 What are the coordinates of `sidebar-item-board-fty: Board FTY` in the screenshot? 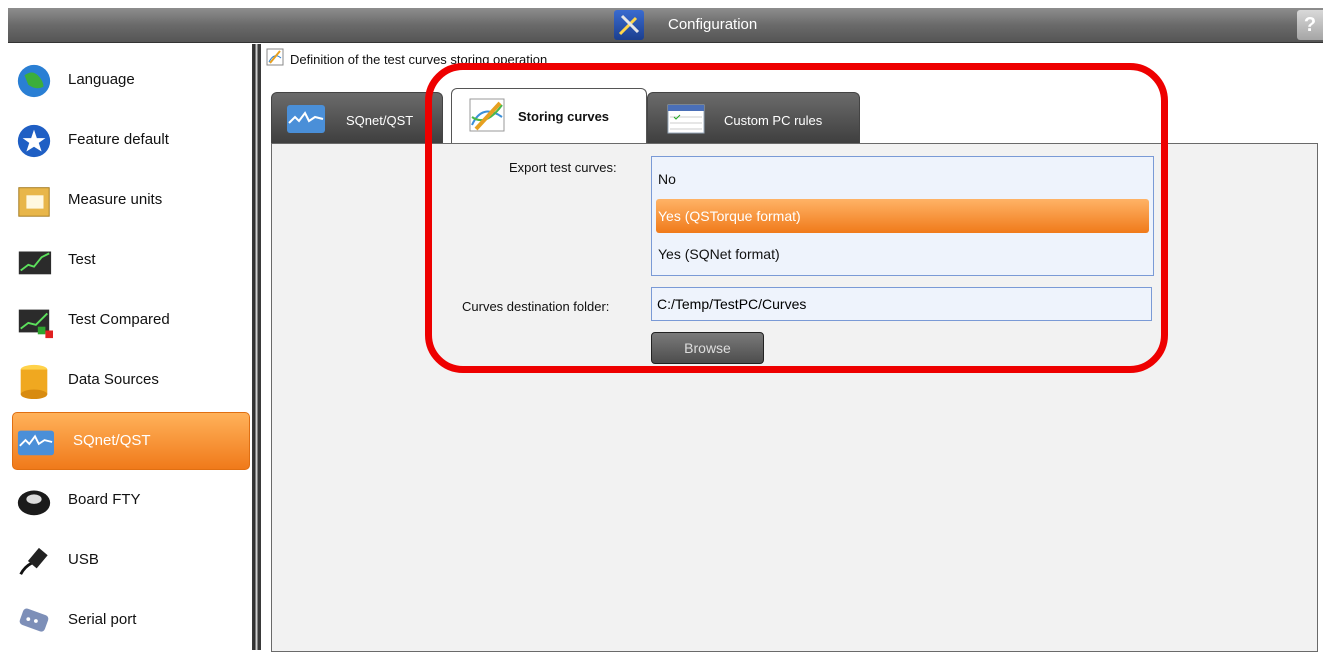 It's located at (130, 500).